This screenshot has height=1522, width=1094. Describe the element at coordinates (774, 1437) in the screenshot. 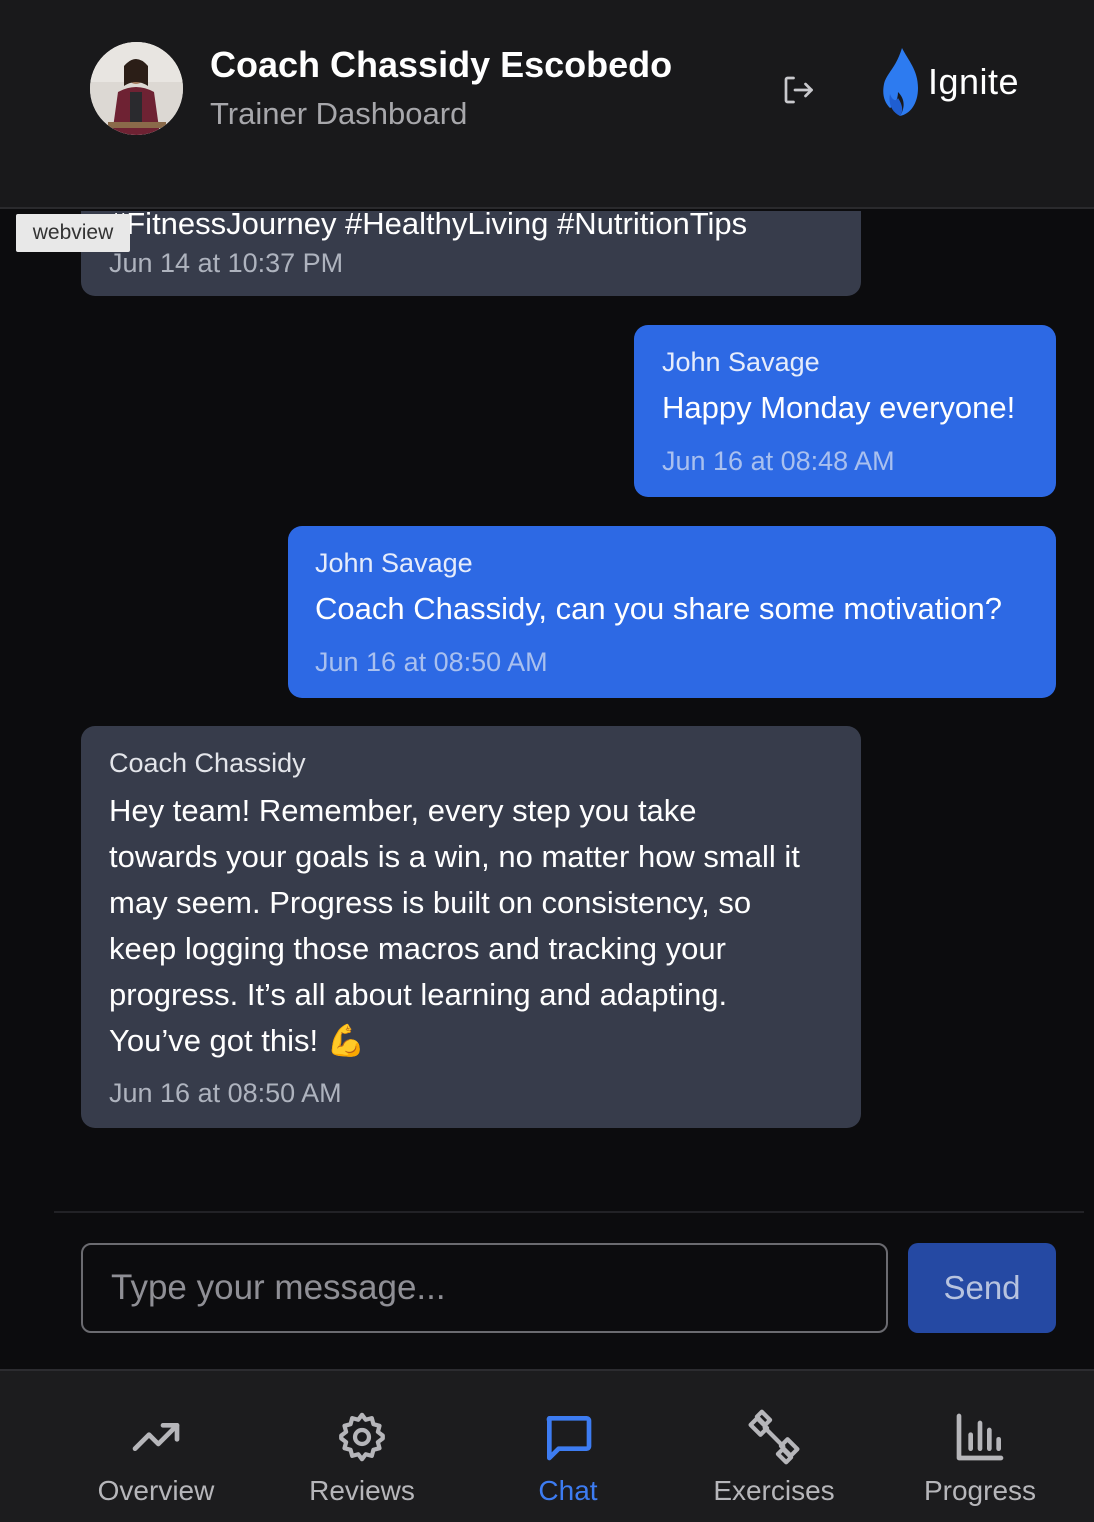

I see `dumbbell-icon` at that location.